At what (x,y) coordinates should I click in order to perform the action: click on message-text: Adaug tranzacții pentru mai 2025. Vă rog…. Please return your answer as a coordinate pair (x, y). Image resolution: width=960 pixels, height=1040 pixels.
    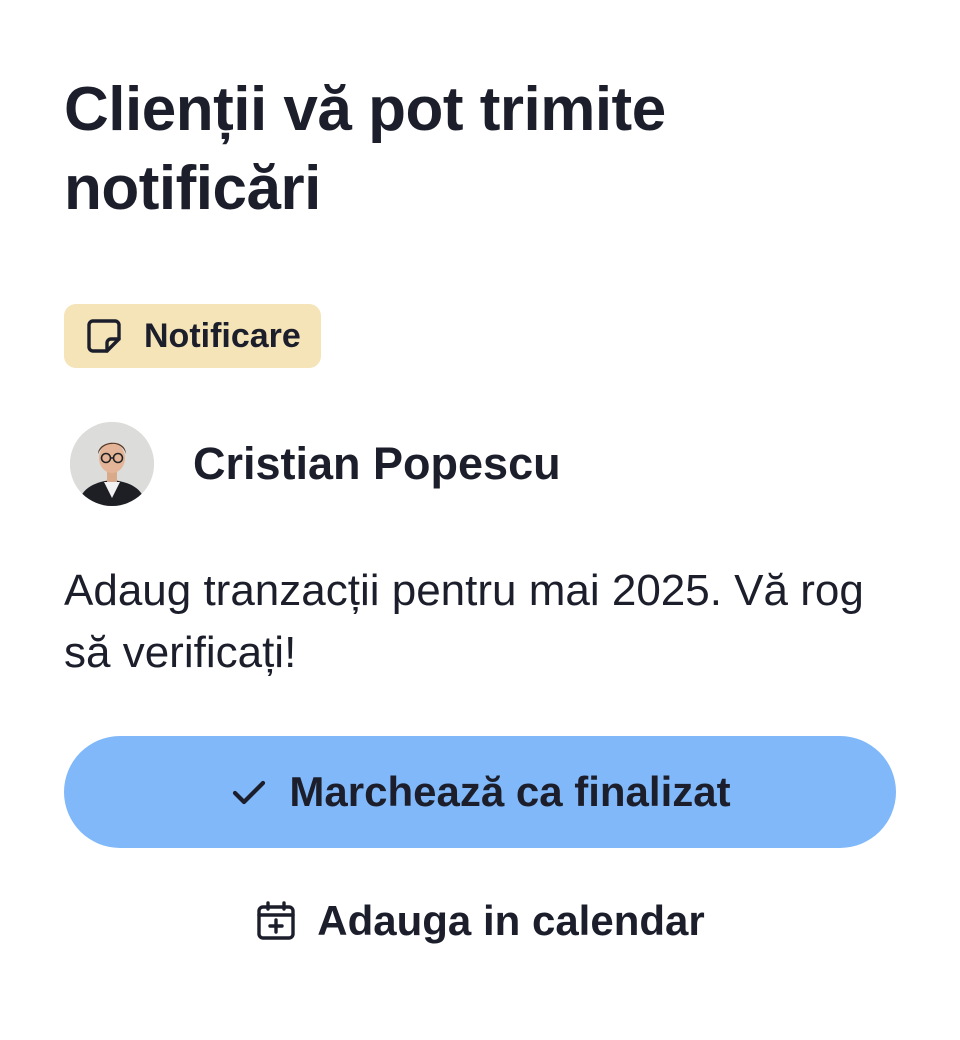
    Looking at the image, I should click on (464, 621).